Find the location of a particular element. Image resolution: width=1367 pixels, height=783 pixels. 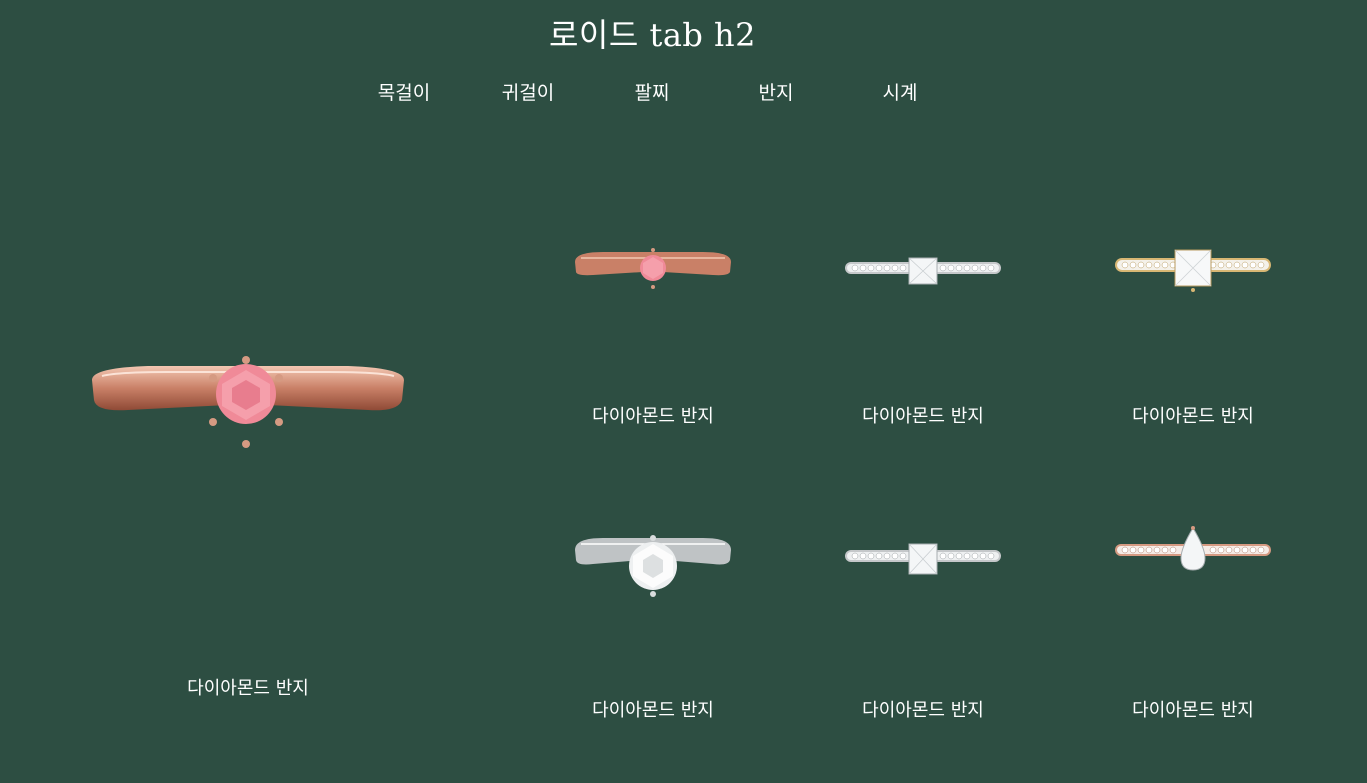

featured-product-card: 다이아몬드 반지 is located at coordinates (248, 525).